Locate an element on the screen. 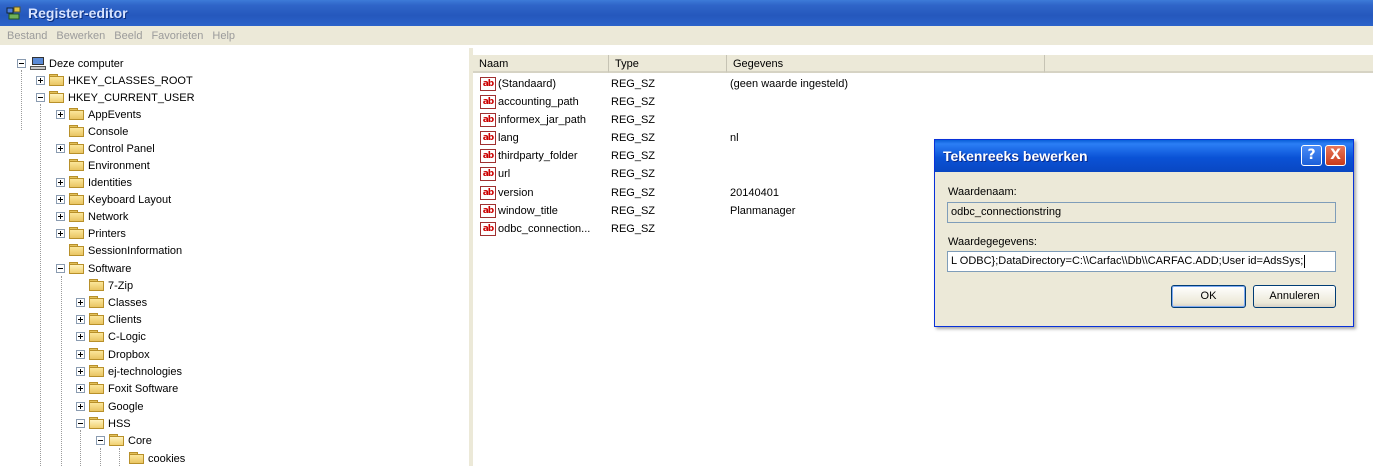 The width and height of the screenshot is (1373, 467). tree-node-hkey-classes-root: HKEY_CLASSES_ROOT is located at coordinates (114, 80).